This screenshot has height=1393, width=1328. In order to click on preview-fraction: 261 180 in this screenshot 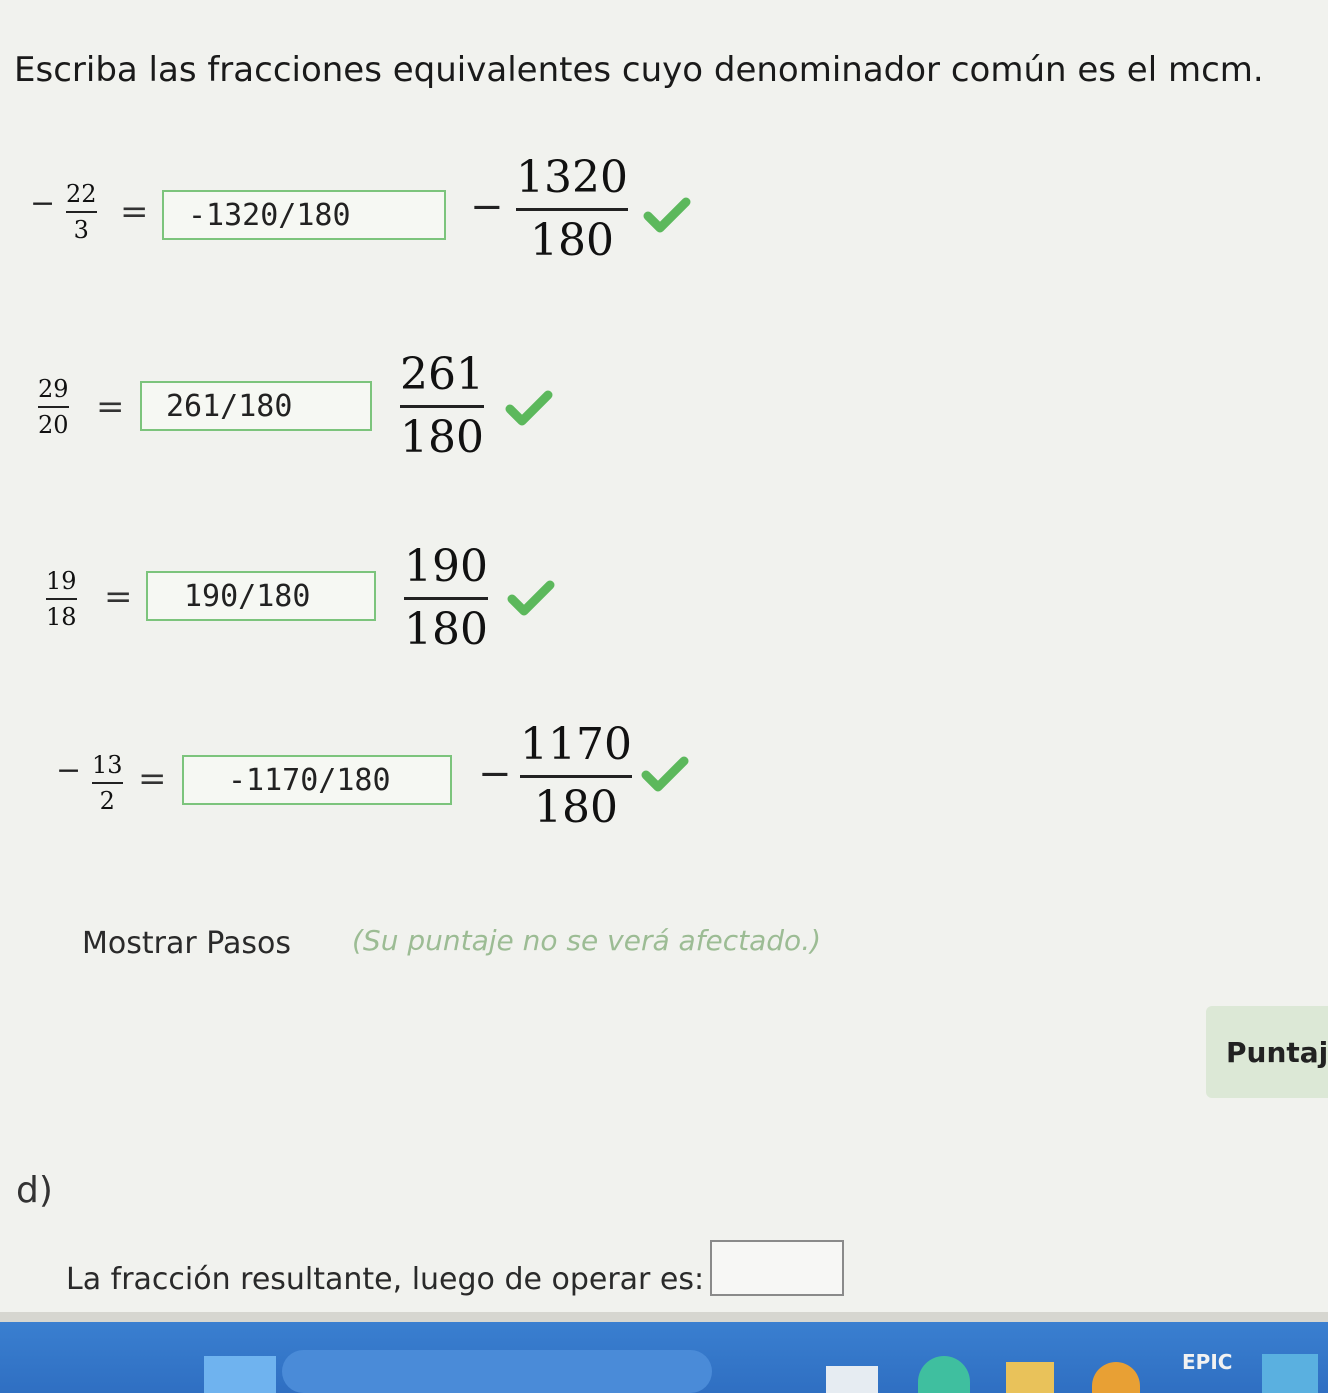, I will do `click(442, 406)`.